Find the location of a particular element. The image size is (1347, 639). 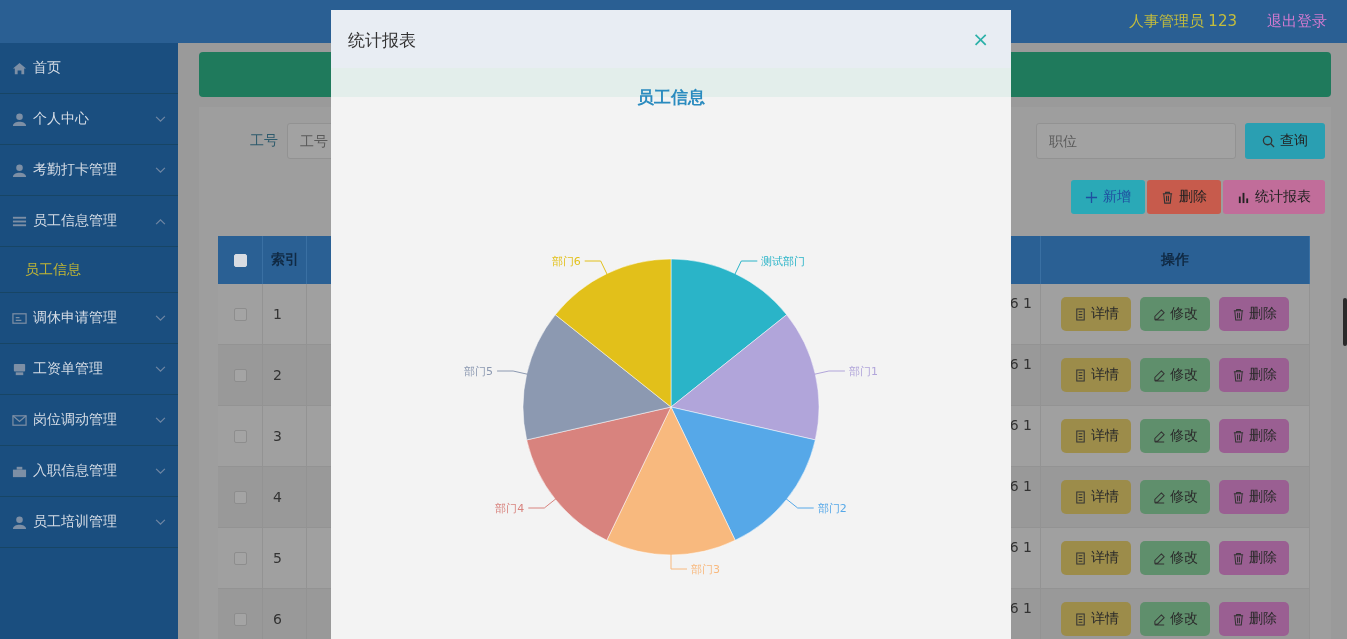

bar-chart-icon is located at coordinates (1243, 197).